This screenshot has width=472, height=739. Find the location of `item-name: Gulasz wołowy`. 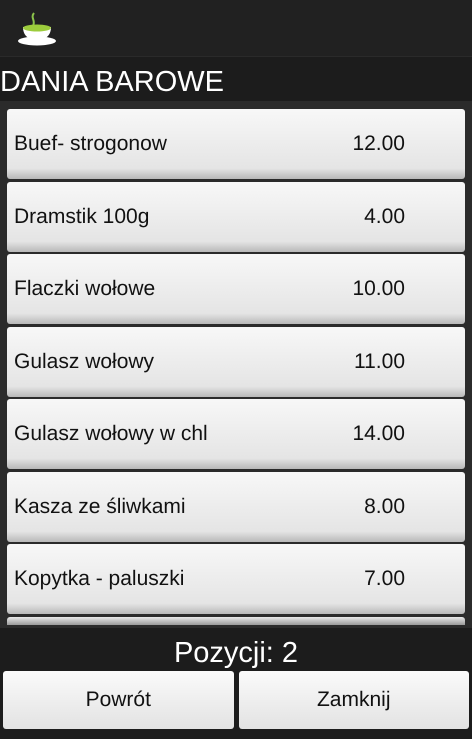

item-name: Gulasz wołowy is located at coordinates (85, 362).